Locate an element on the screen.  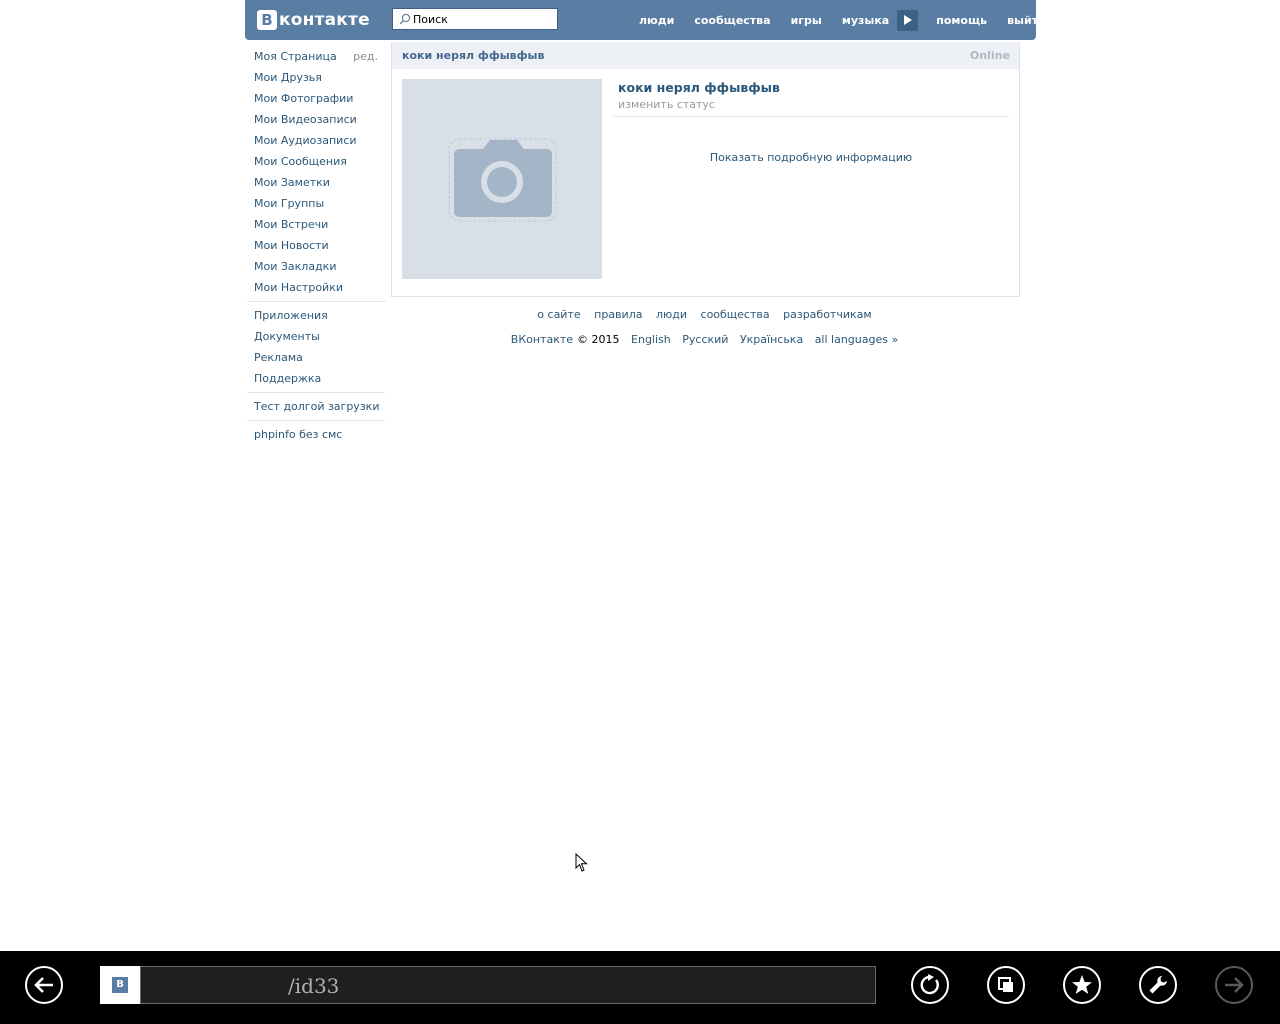
sidebar-item-load-test: Тест долгой загрузки is located at coordinates (315, 406).